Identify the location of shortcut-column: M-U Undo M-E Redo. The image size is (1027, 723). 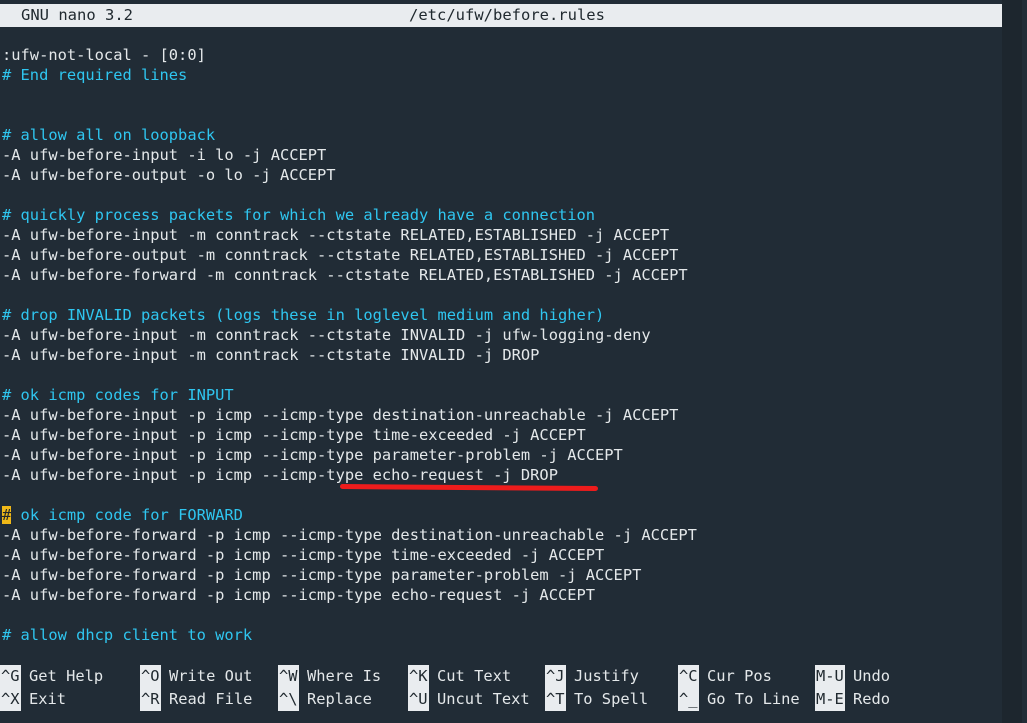
(852, 688).